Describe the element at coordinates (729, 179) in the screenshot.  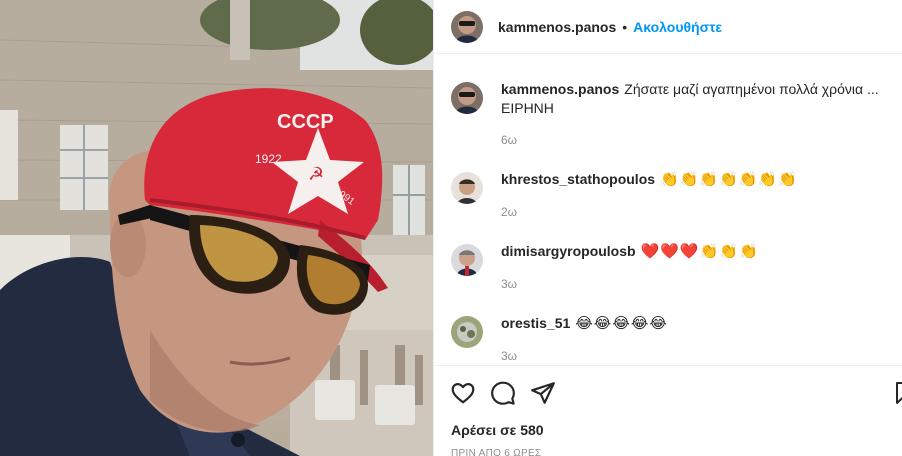
I see `comment-text: 👏👏👏👏👏👏👏` at that location.